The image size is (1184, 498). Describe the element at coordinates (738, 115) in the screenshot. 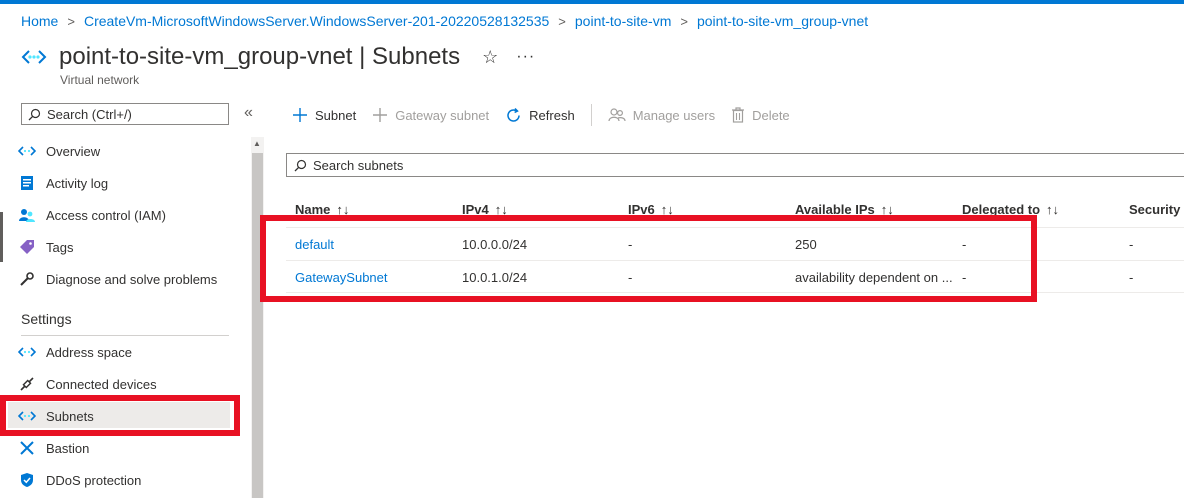

I see `trash-icon` at that location.